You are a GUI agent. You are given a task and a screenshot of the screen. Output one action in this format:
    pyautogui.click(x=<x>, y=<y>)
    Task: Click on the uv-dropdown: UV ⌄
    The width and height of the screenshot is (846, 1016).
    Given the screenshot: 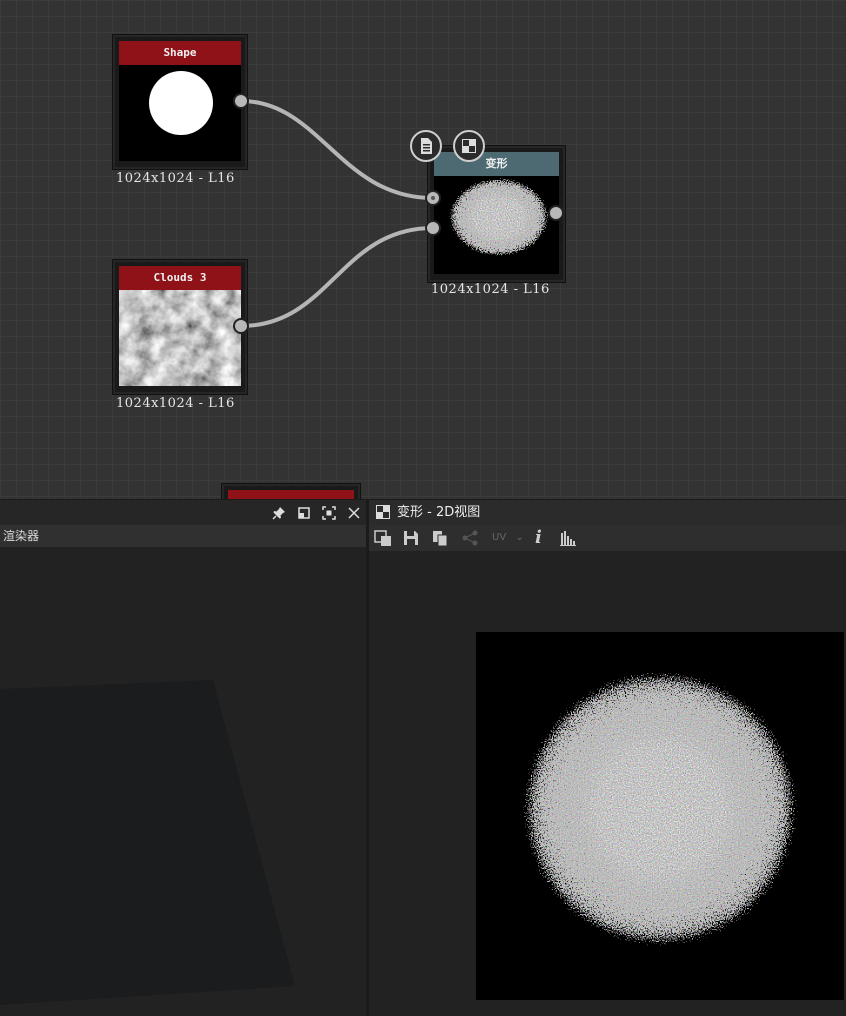 What is the action you would take?
    pyautogui.click(x=508, y=538)
    